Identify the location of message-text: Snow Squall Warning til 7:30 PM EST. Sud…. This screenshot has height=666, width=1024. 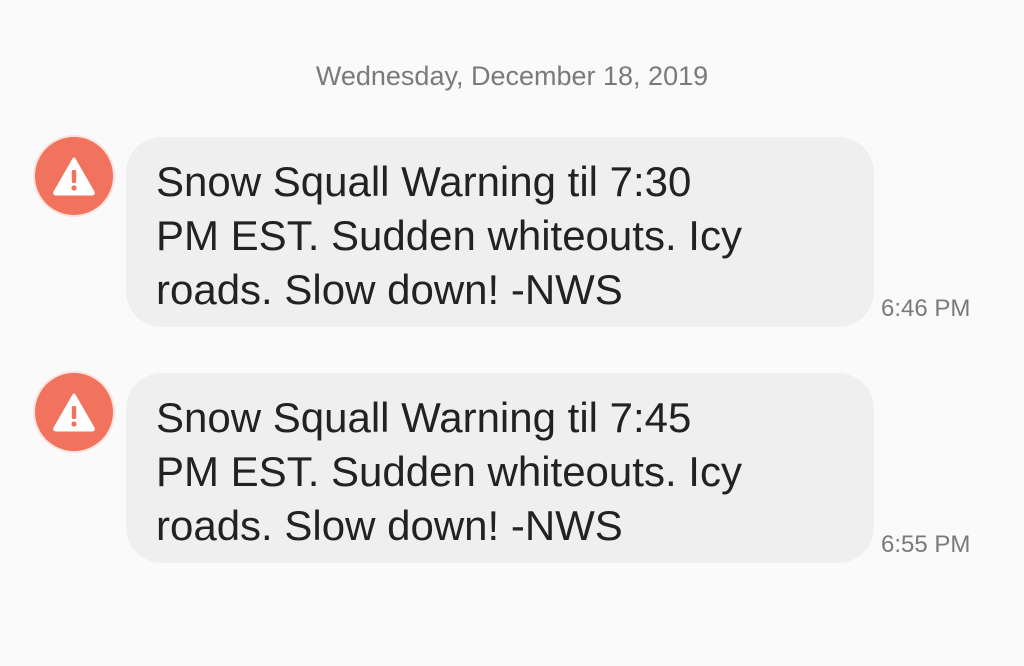
(449, 235).